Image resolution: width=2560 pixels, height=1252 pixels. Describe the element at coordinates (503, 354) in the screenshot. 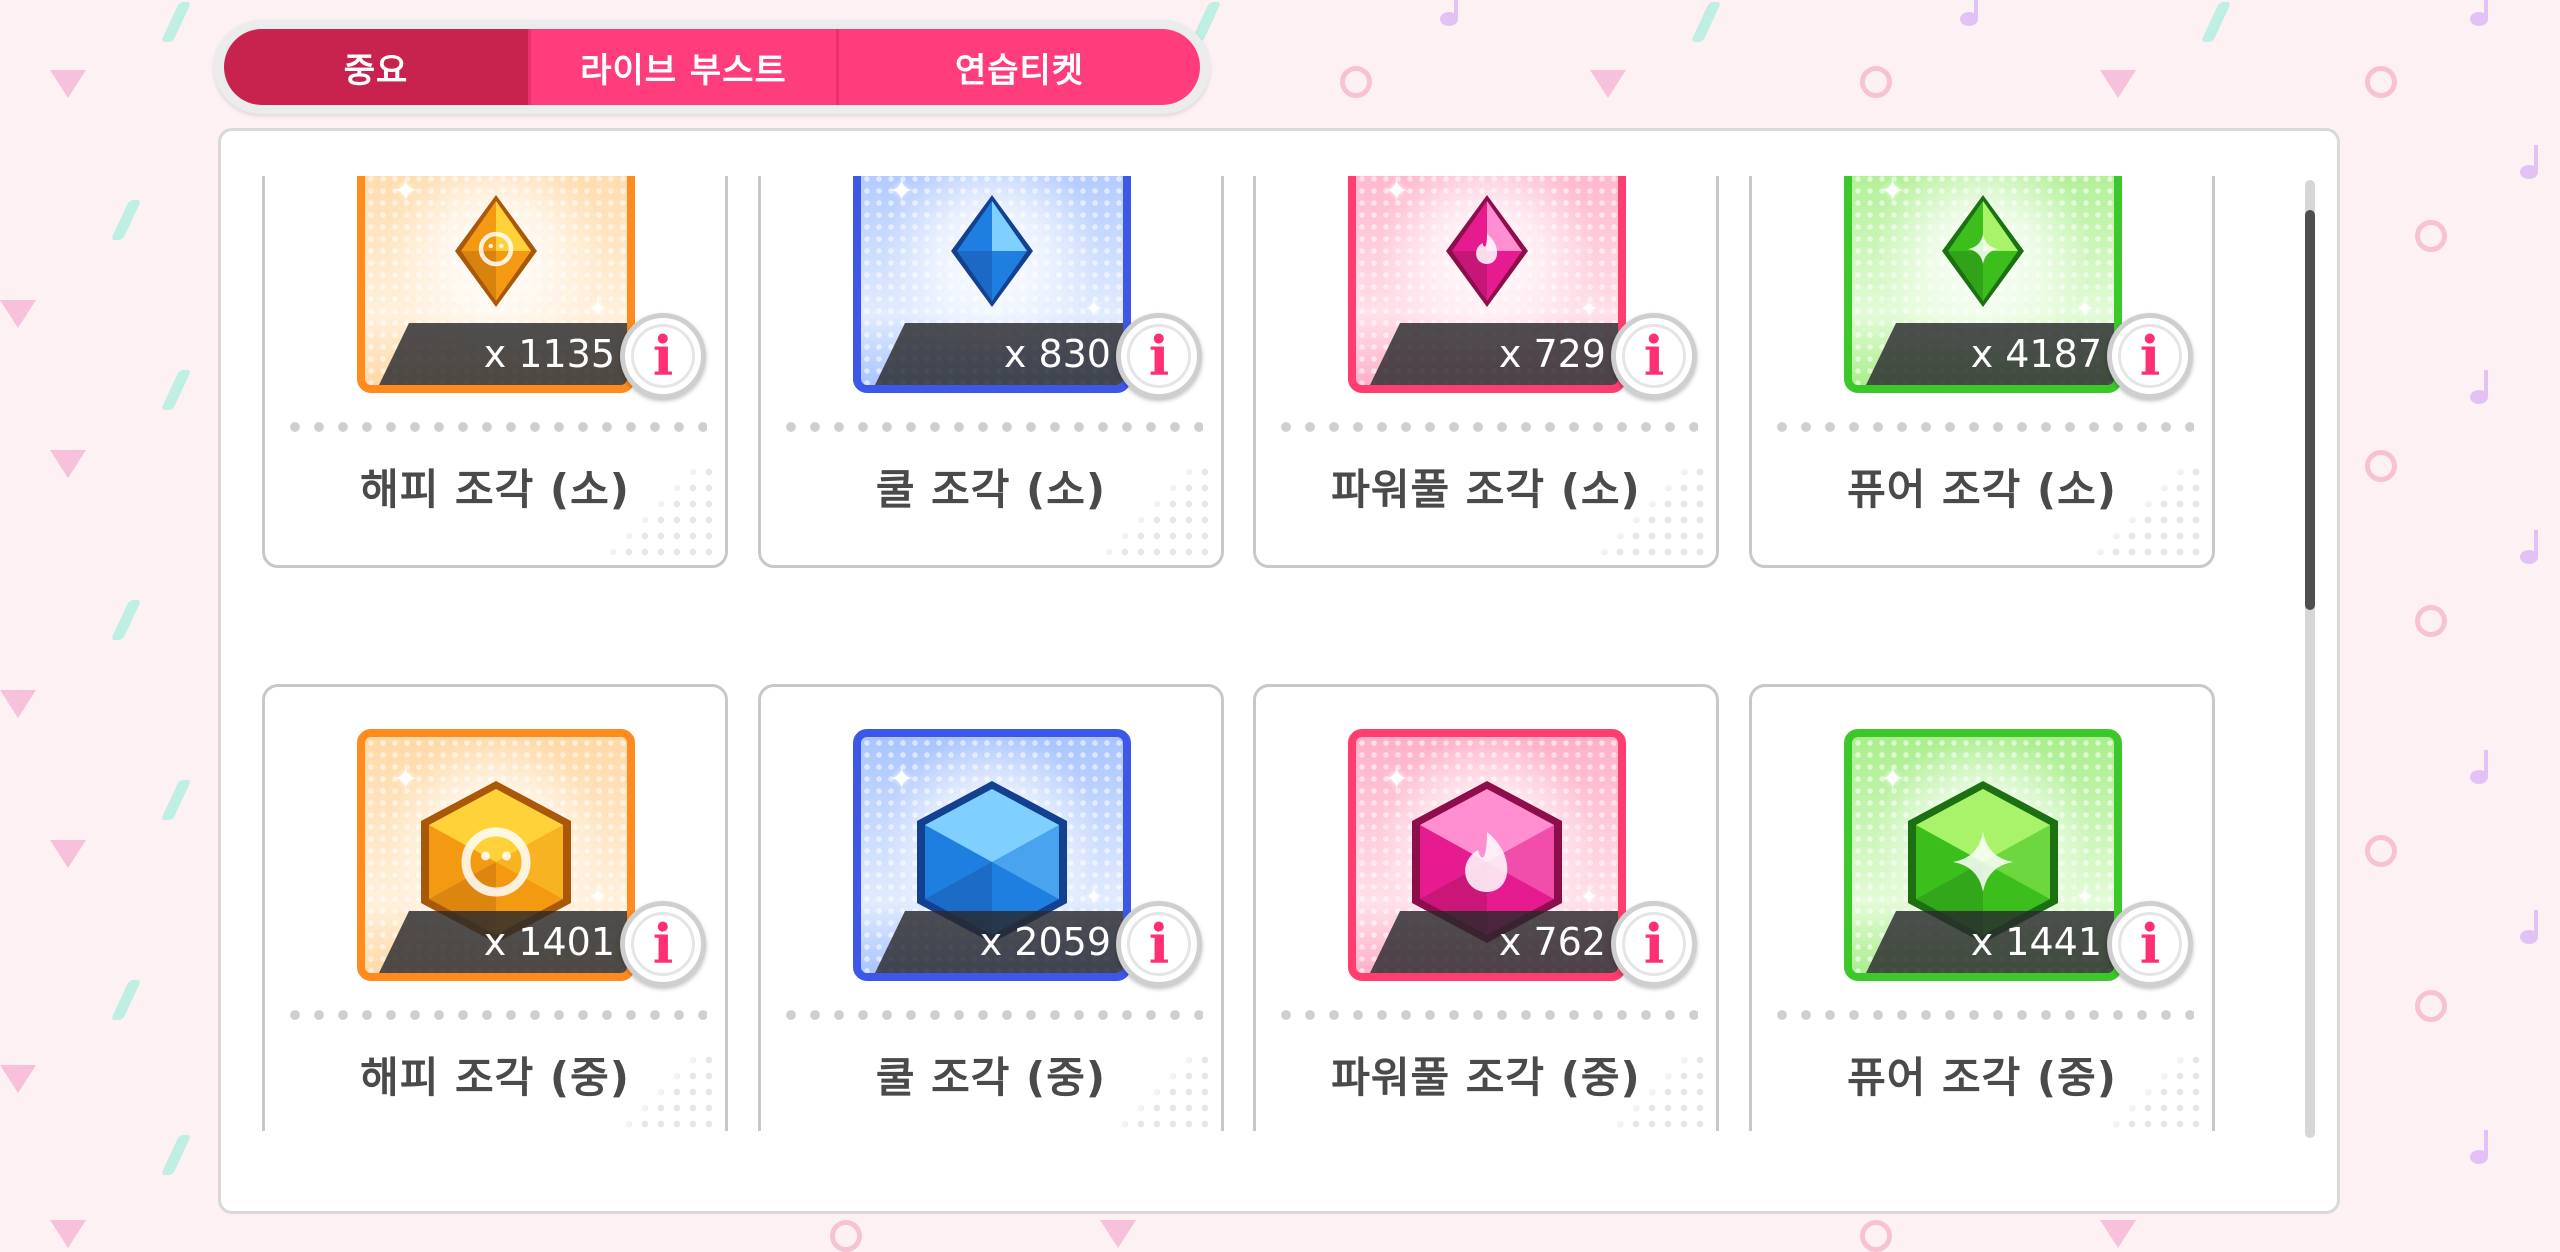

I see `item-quantity: x 1135` at that location.